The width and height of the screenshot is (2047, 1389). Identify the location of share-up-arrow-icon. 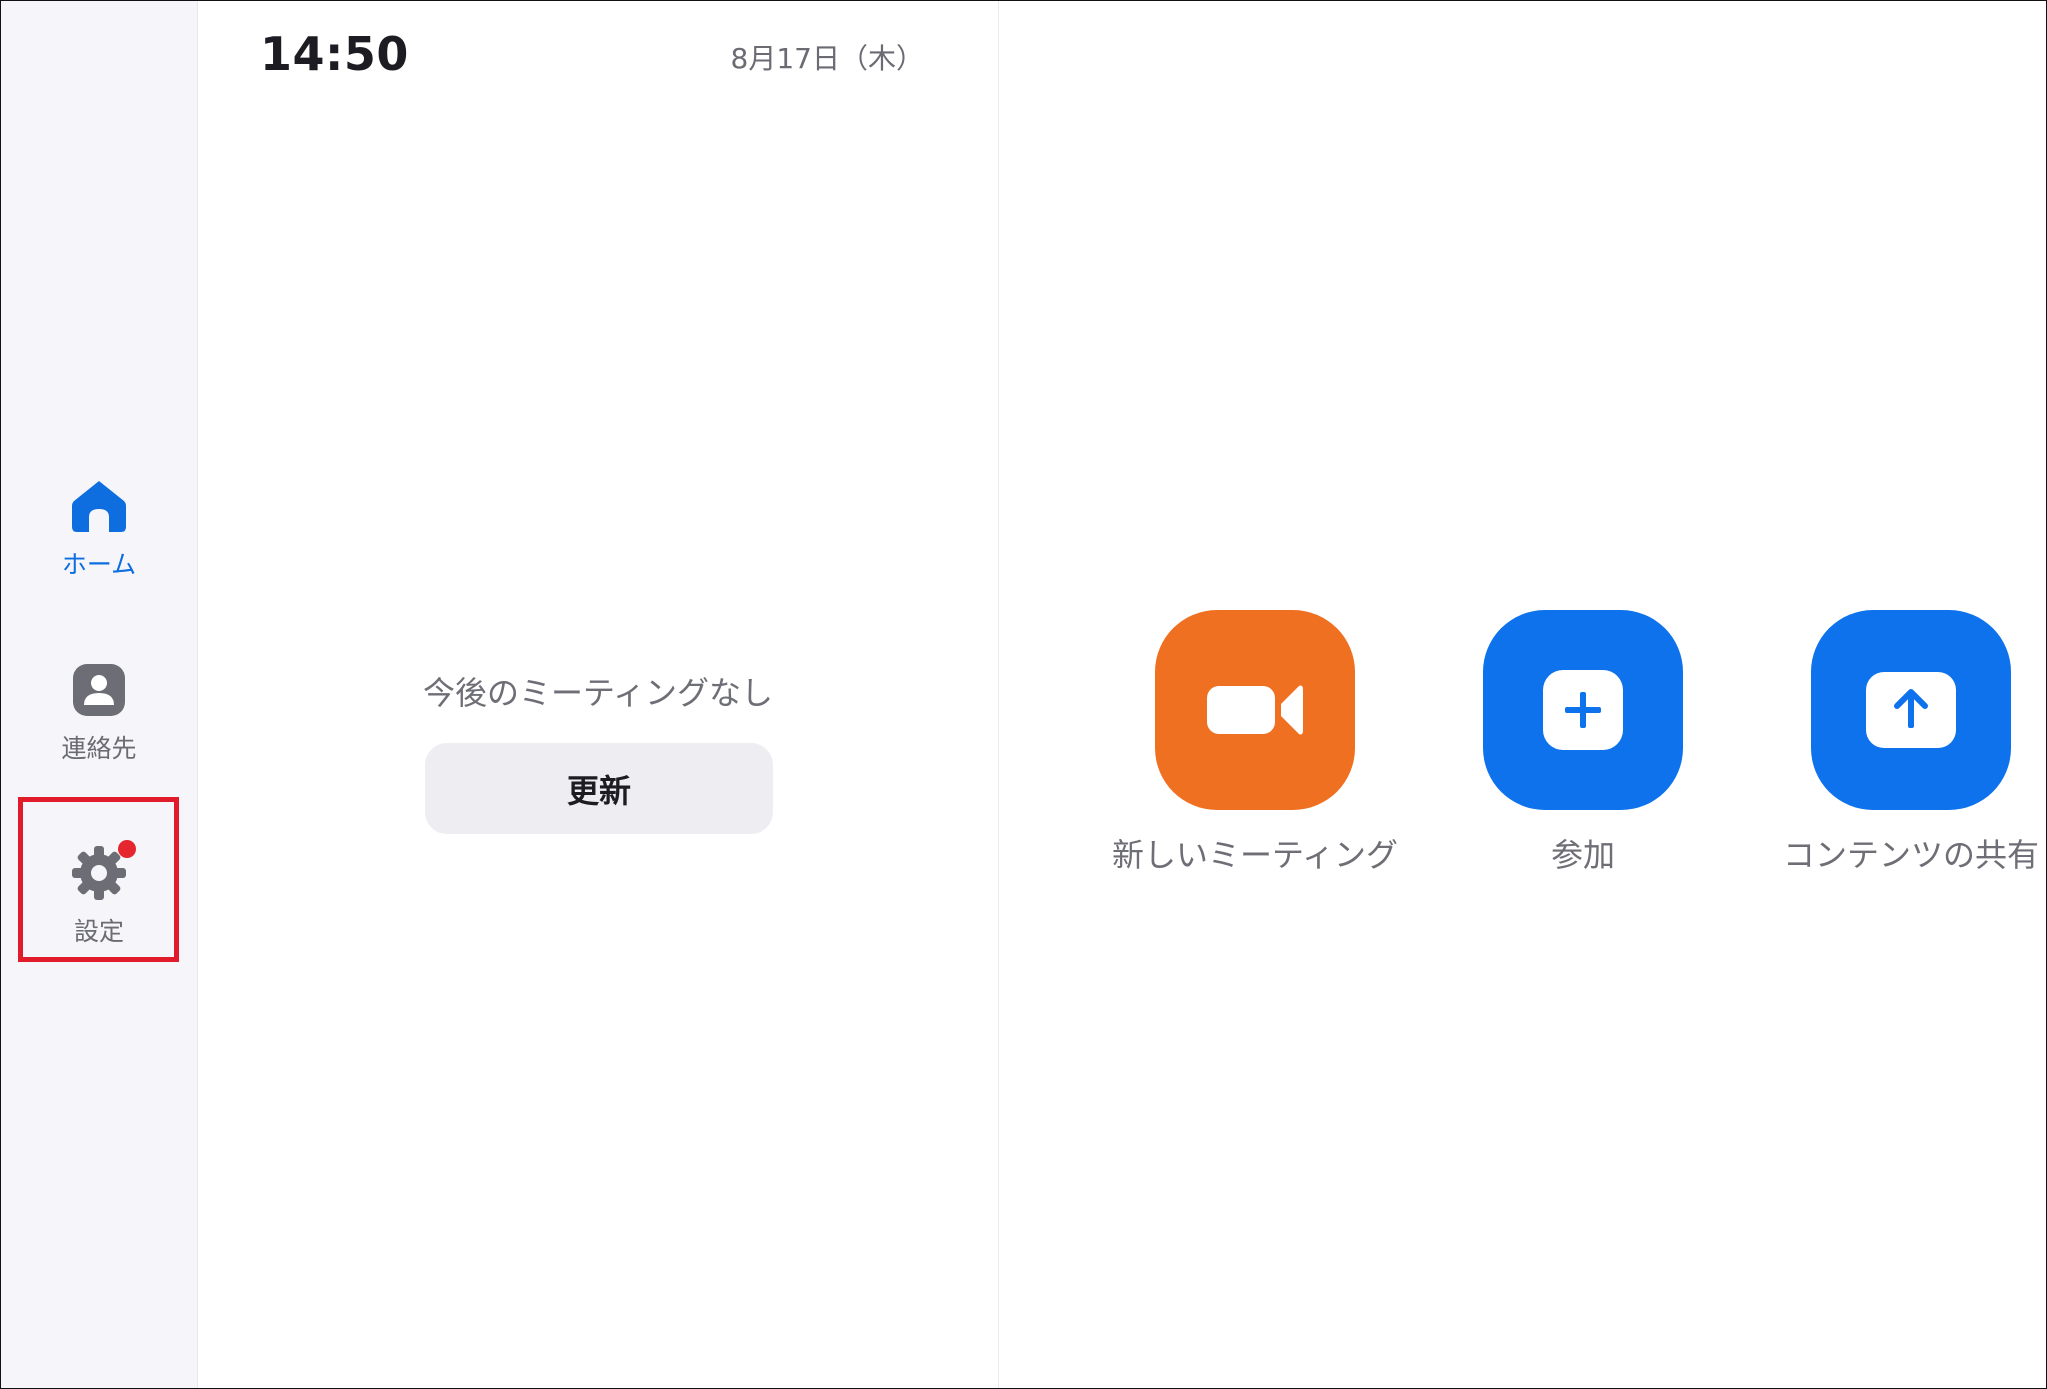
(1911, 710).